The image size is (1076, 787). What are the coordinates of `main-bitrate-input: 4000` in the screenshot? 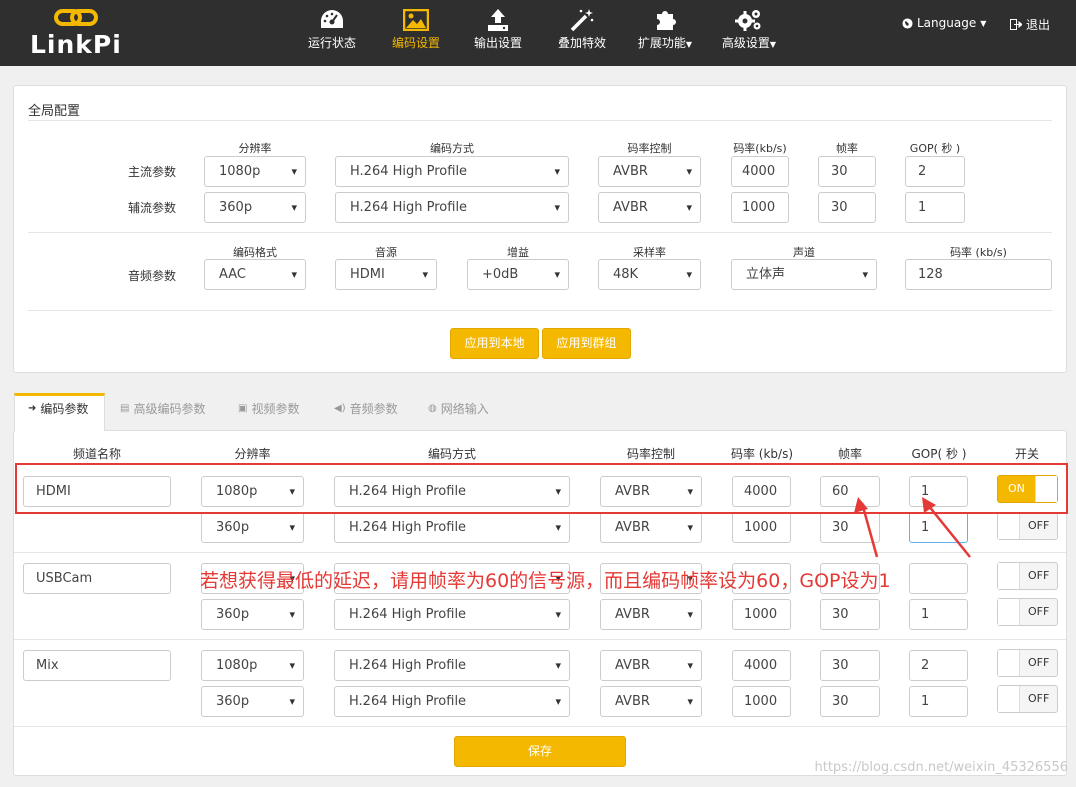 It's located at (760, 171).